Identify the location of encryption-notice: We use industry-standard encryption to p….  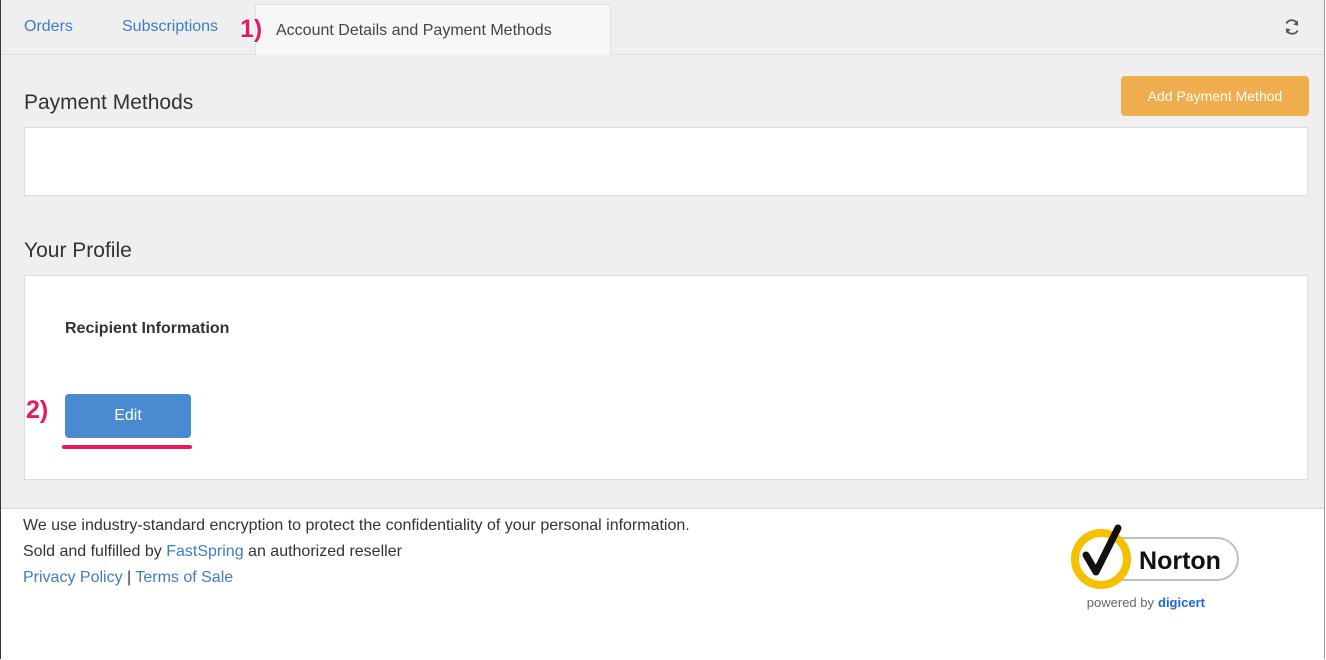
(356, 525).